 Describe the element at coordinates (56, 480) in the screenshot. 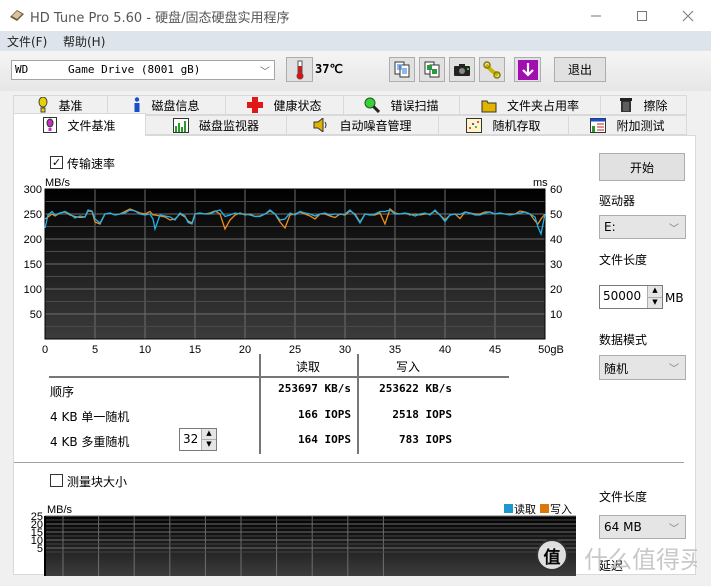

I see `block-size-checkbox` at that location.